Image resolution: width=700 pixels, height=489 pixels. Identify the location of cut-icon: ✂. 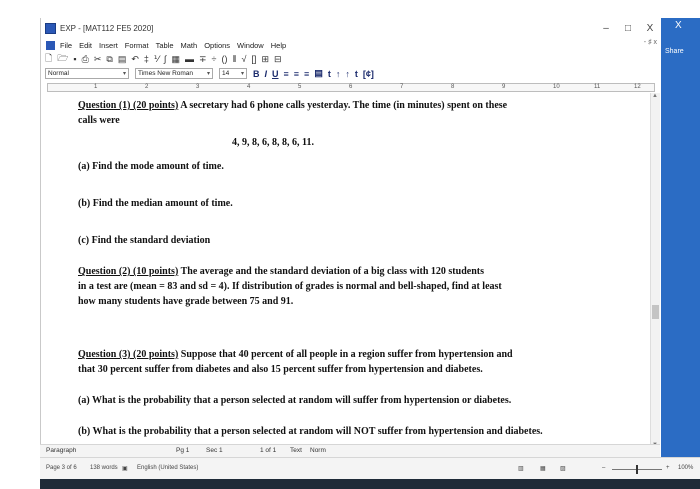
(98, 59).